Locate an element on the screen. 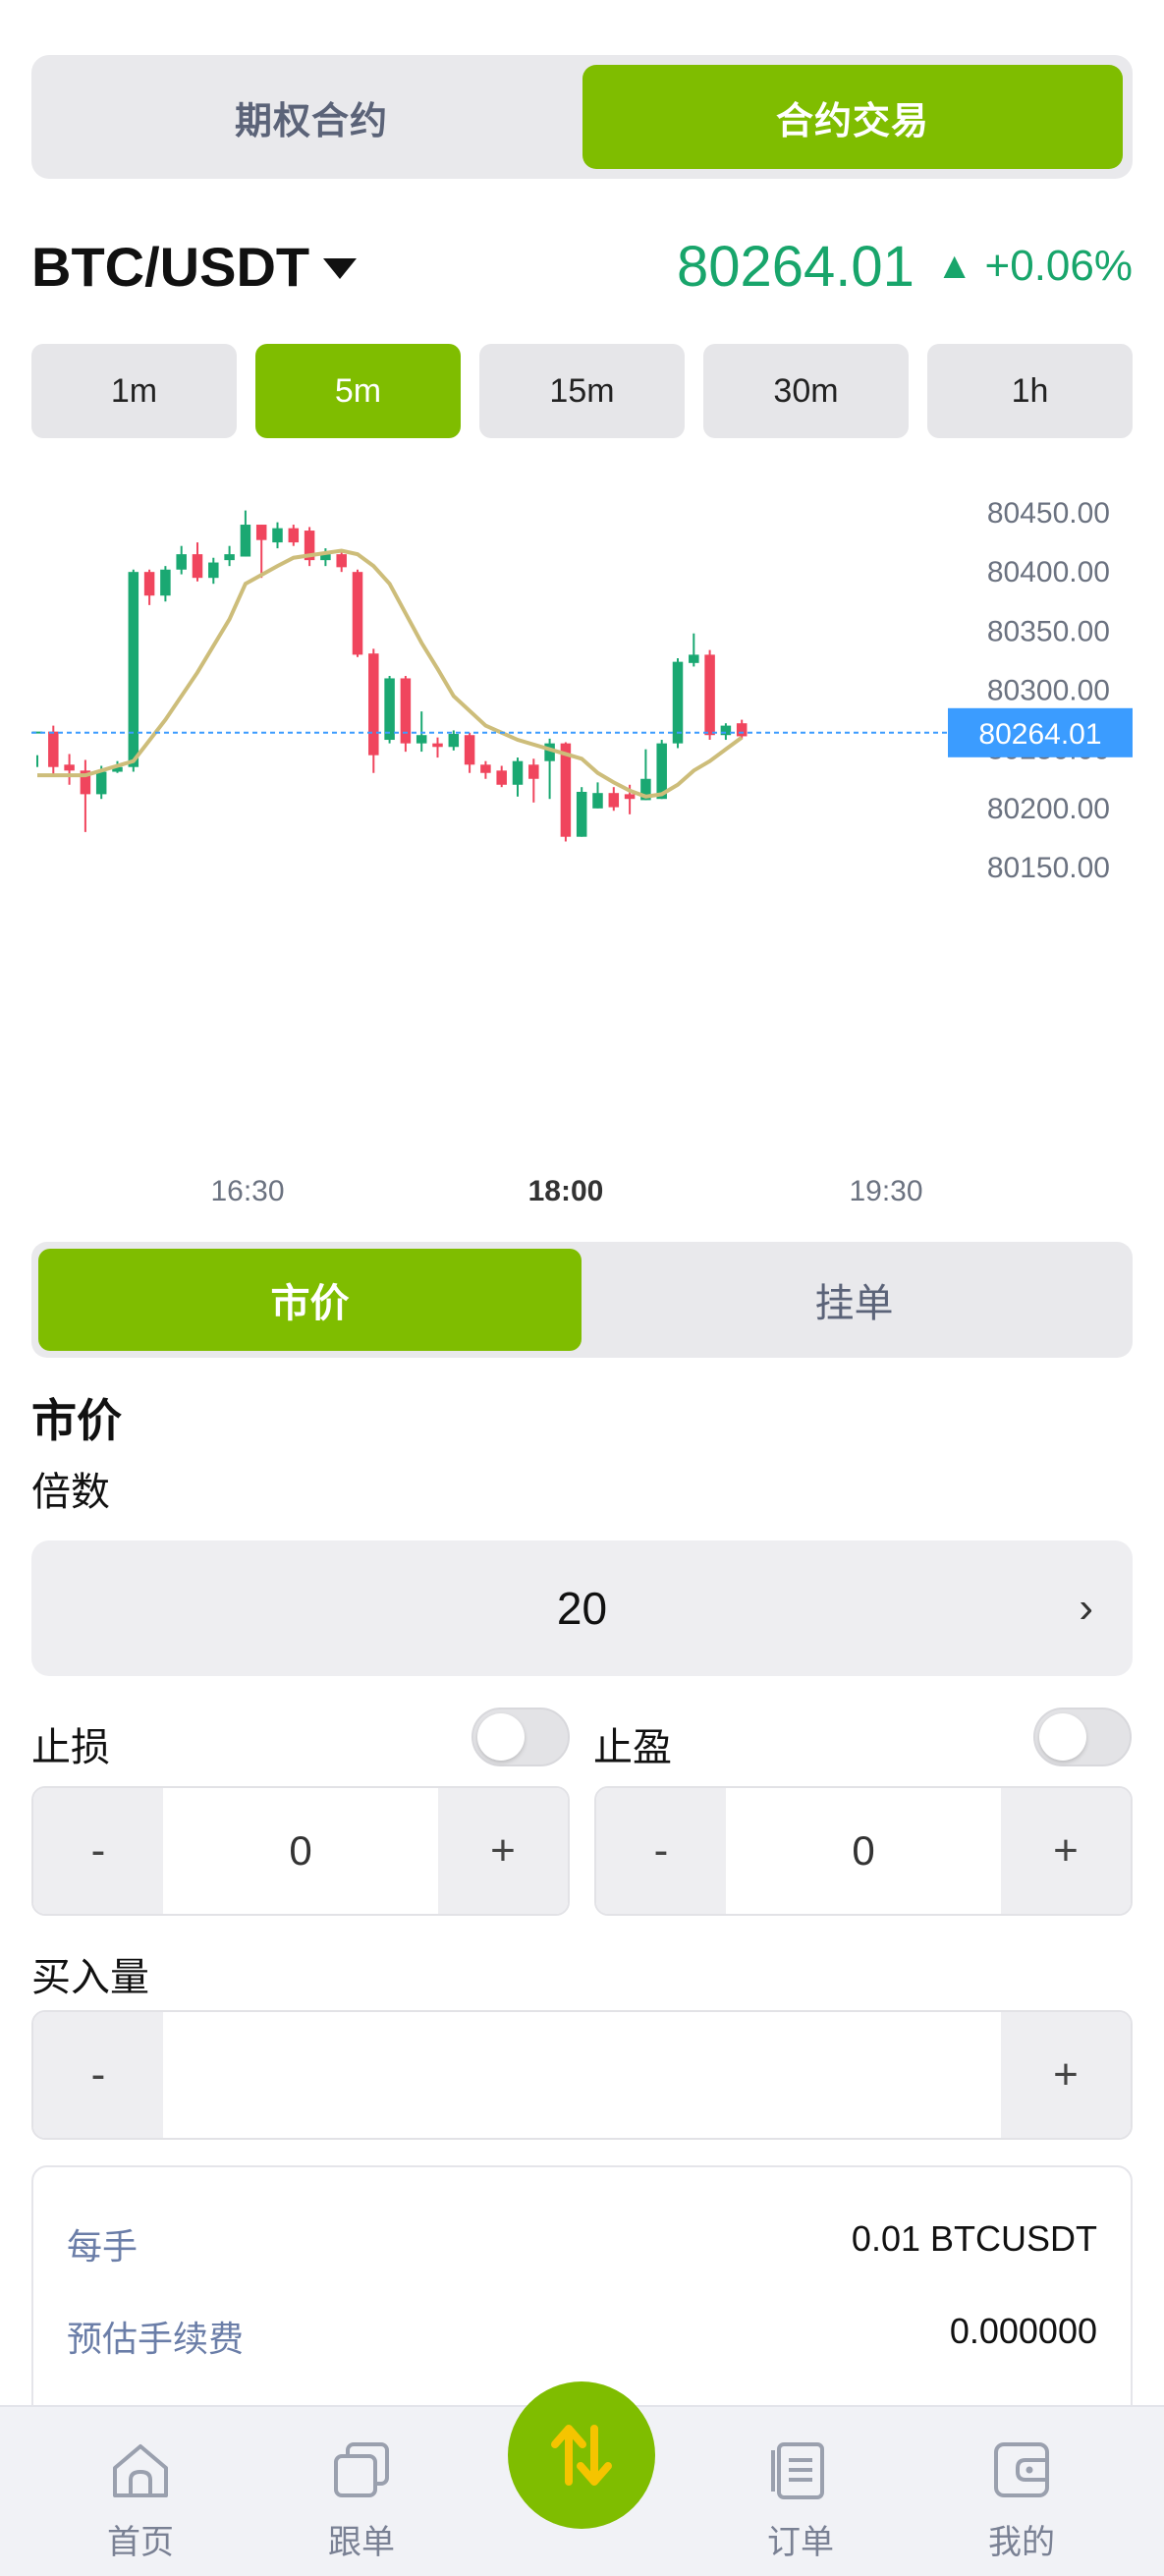 Image resolution: width=1164 pixels, height=2576 pixels. nav-orders: 订单 is located at coordinates (800, 2491).